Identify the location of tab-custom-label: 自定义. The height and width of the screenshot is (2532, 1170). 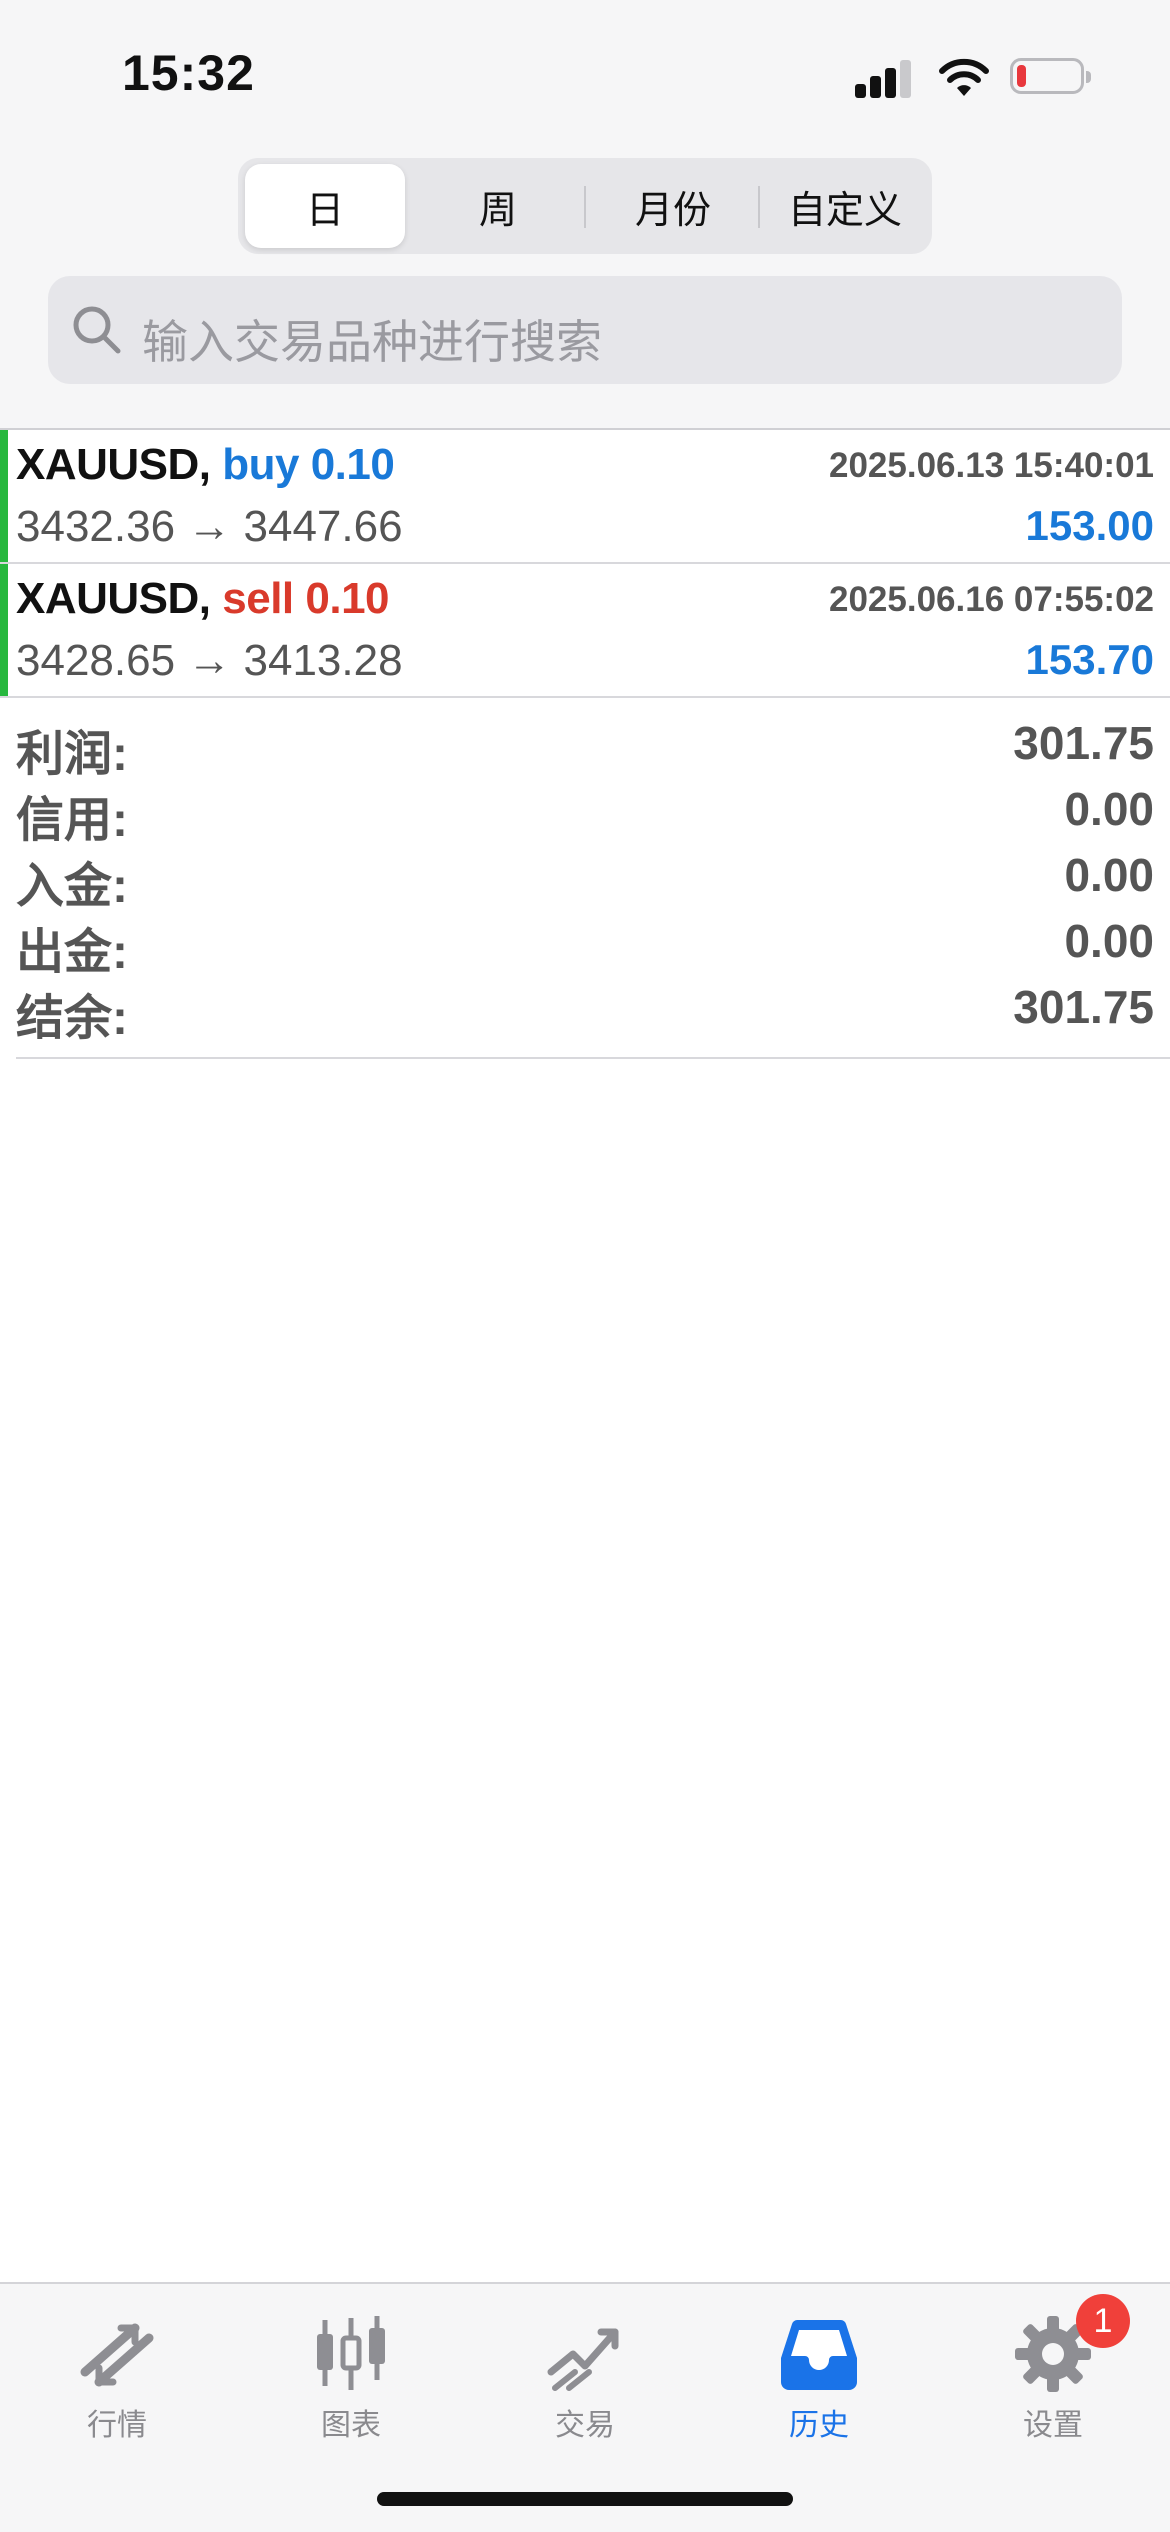
(844, 210).